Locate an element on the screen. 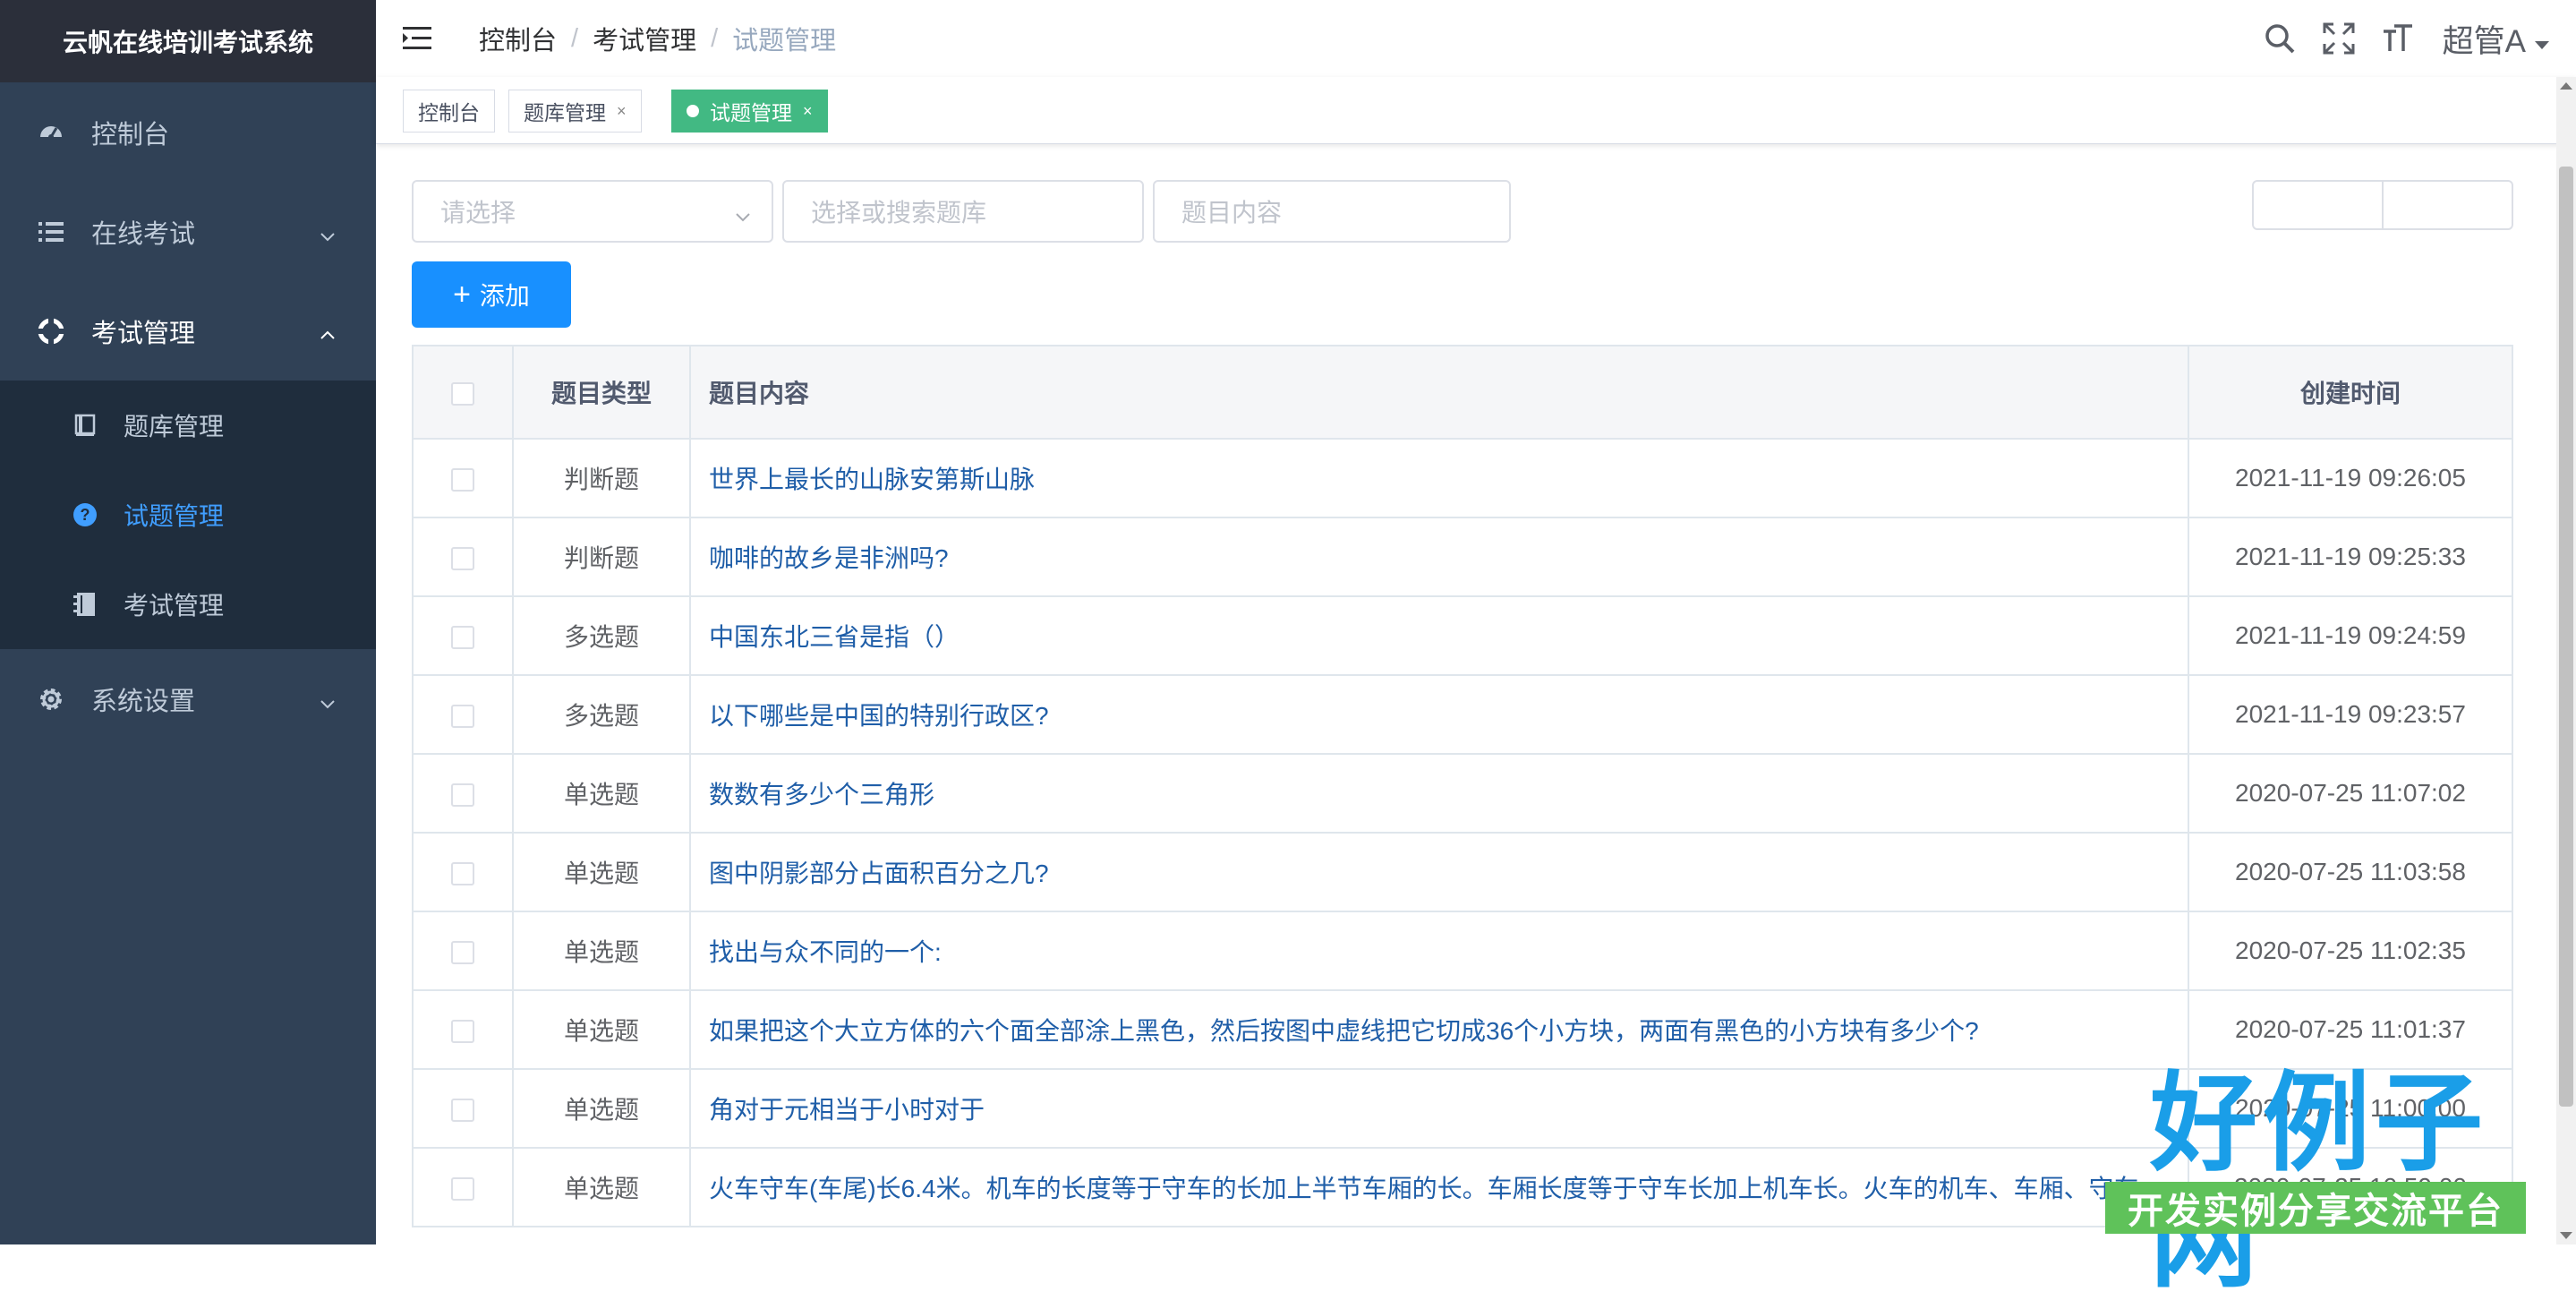 This screenshot has width=2576, height=1300. sidebar-item-question-management: ? 试题管理 is located at coordinates (188, 515).